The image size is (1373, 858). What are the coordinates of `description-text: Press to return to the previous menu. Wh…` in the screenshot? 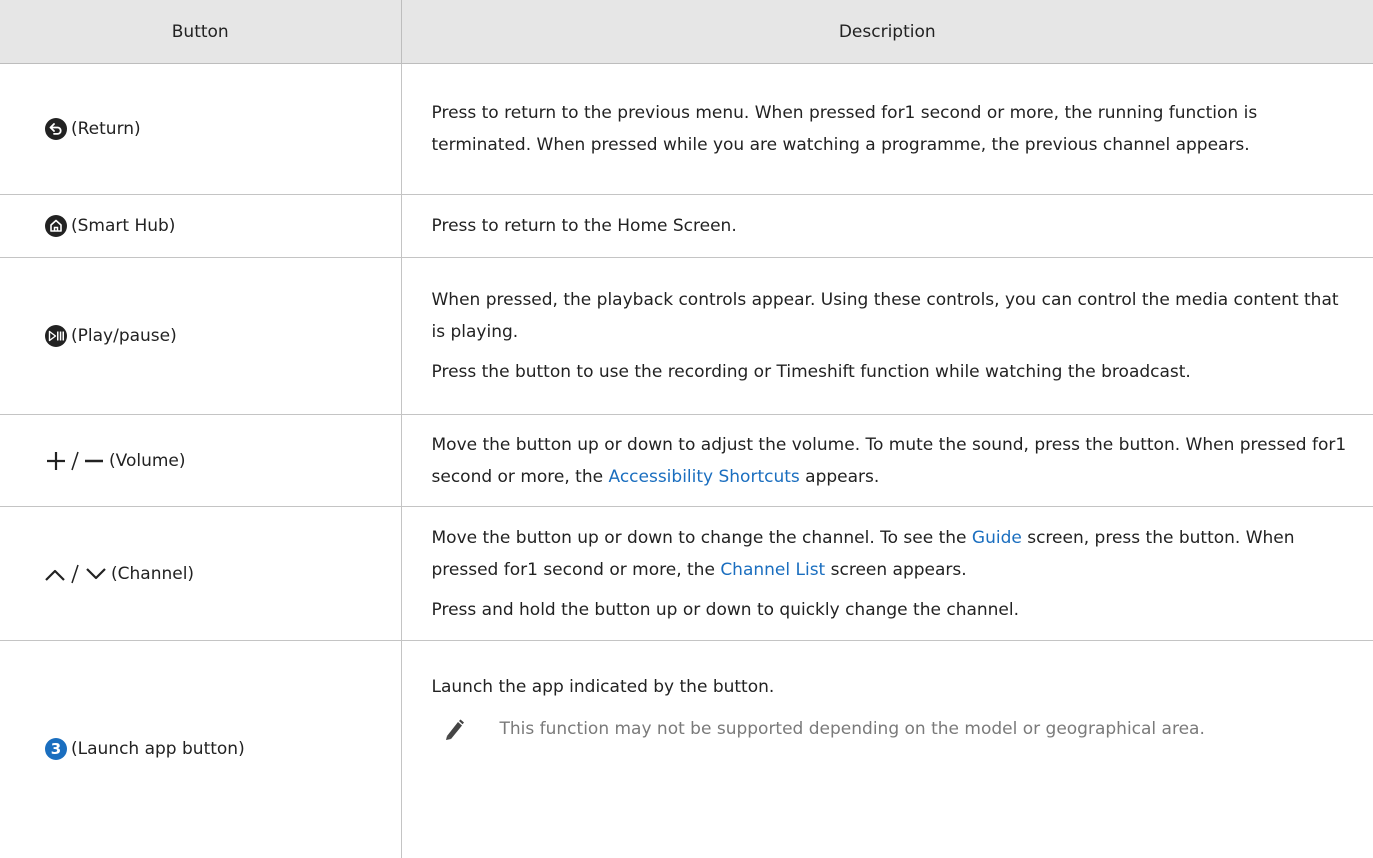 It's located at (844, 129).